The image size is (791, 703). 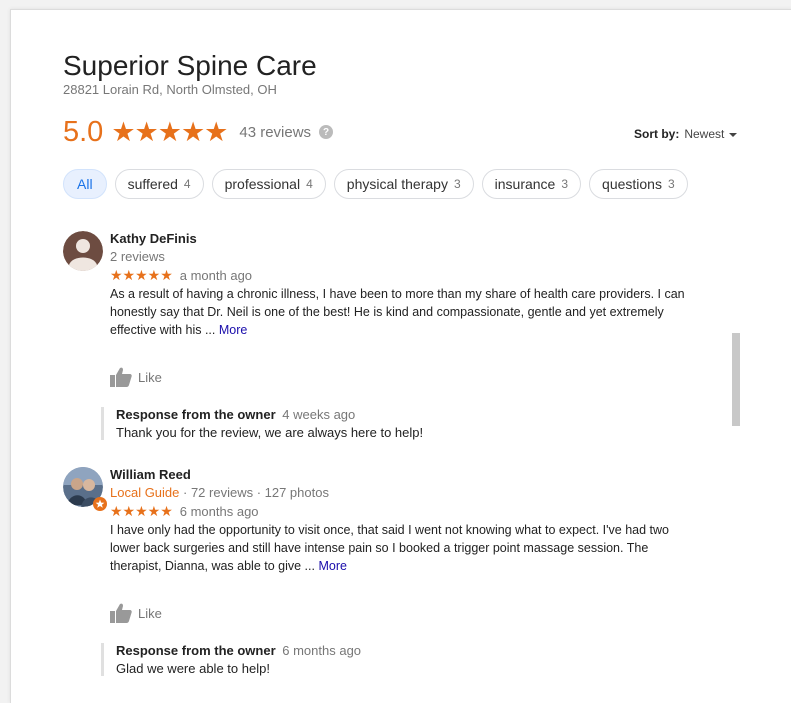 I want to click on chevron-down-icon, so click(x=733, y=135).